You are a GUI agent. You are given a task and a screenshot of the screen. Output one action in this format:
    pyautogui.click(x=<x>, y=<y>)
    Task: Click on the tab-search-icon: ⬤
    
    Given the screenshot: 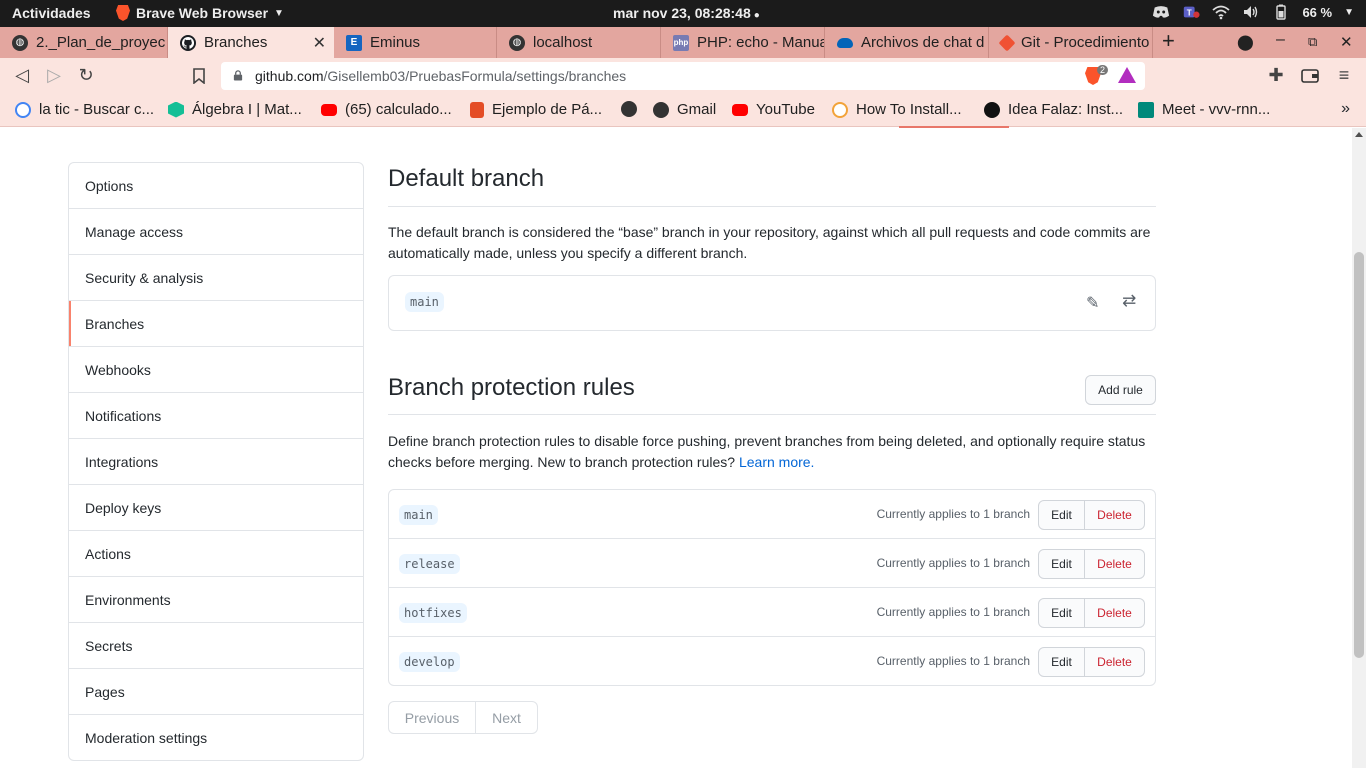 What is the action you would take?
    pyautogui.click(x=1245, y=42)
    